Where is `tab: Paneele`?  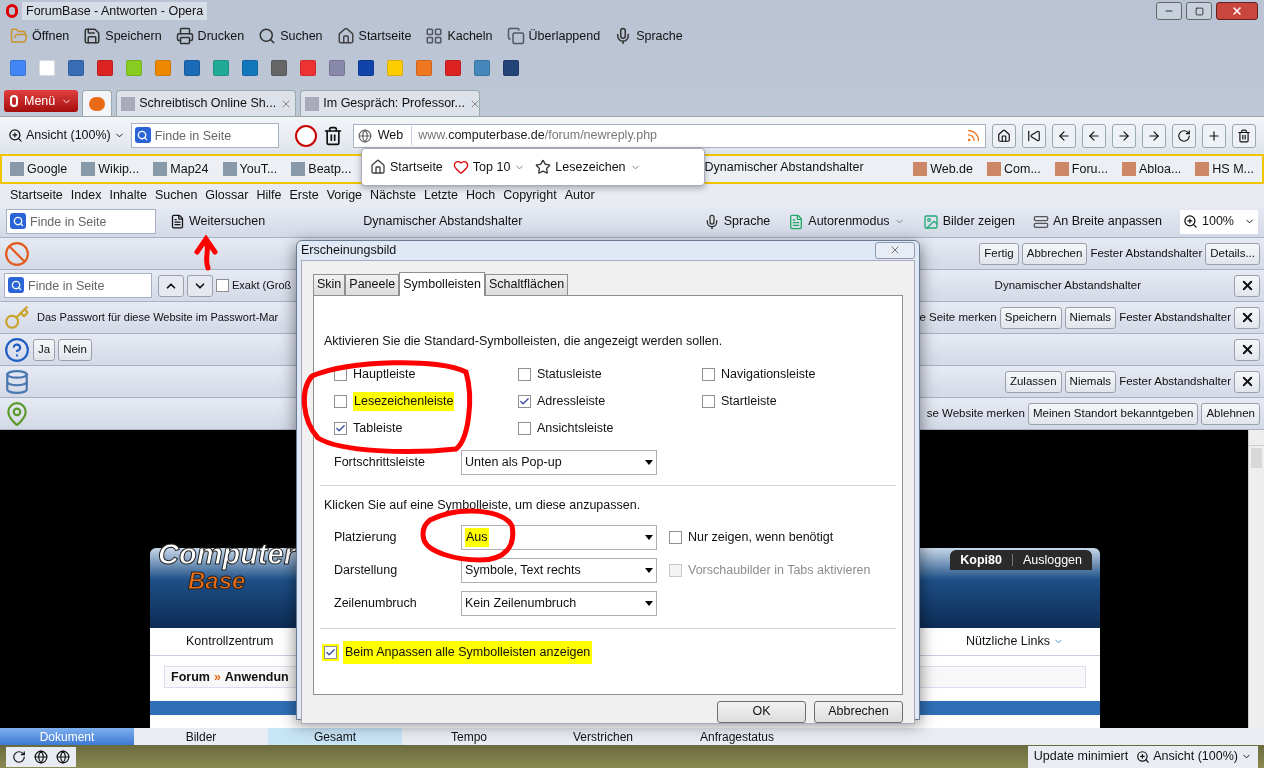 tab: Paneele is located at coordinates (372, 284).